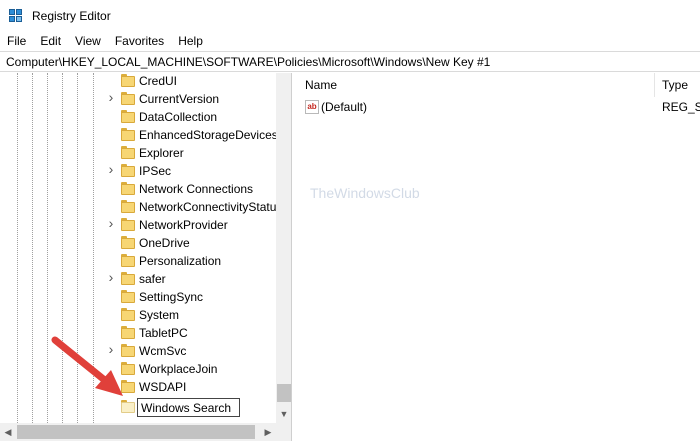 This screenshot has width=700, height=441. What do you see at coordinates (138, 153) in the screenshot?
I see `tree-item: Explorer` at bounding box center [138, 153].